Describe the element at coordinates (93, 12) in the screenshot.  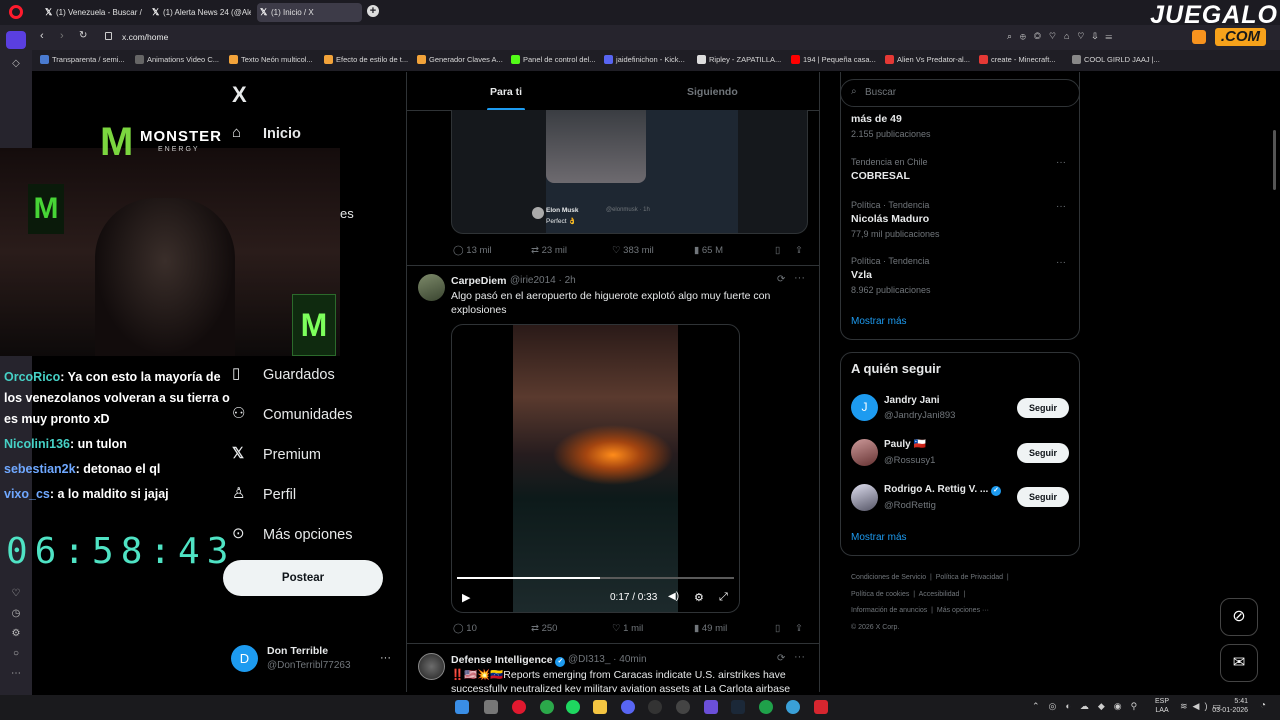
I see `tab-venezuela: 𝕏 (1) Venezuela - Buscar / X` at that location.